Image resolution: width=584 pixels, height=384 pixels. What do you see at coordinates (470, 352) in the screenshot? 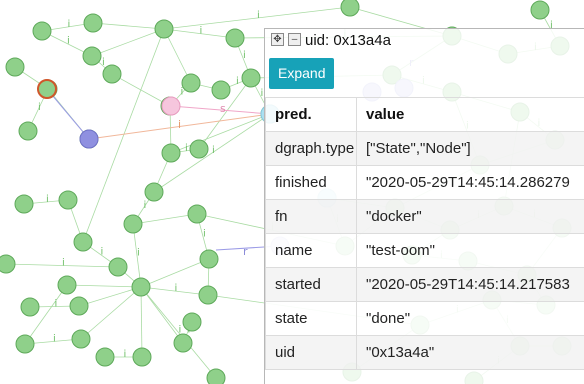
I see `value-cell: "0x13a4a"` at bounding box center [470, 352].